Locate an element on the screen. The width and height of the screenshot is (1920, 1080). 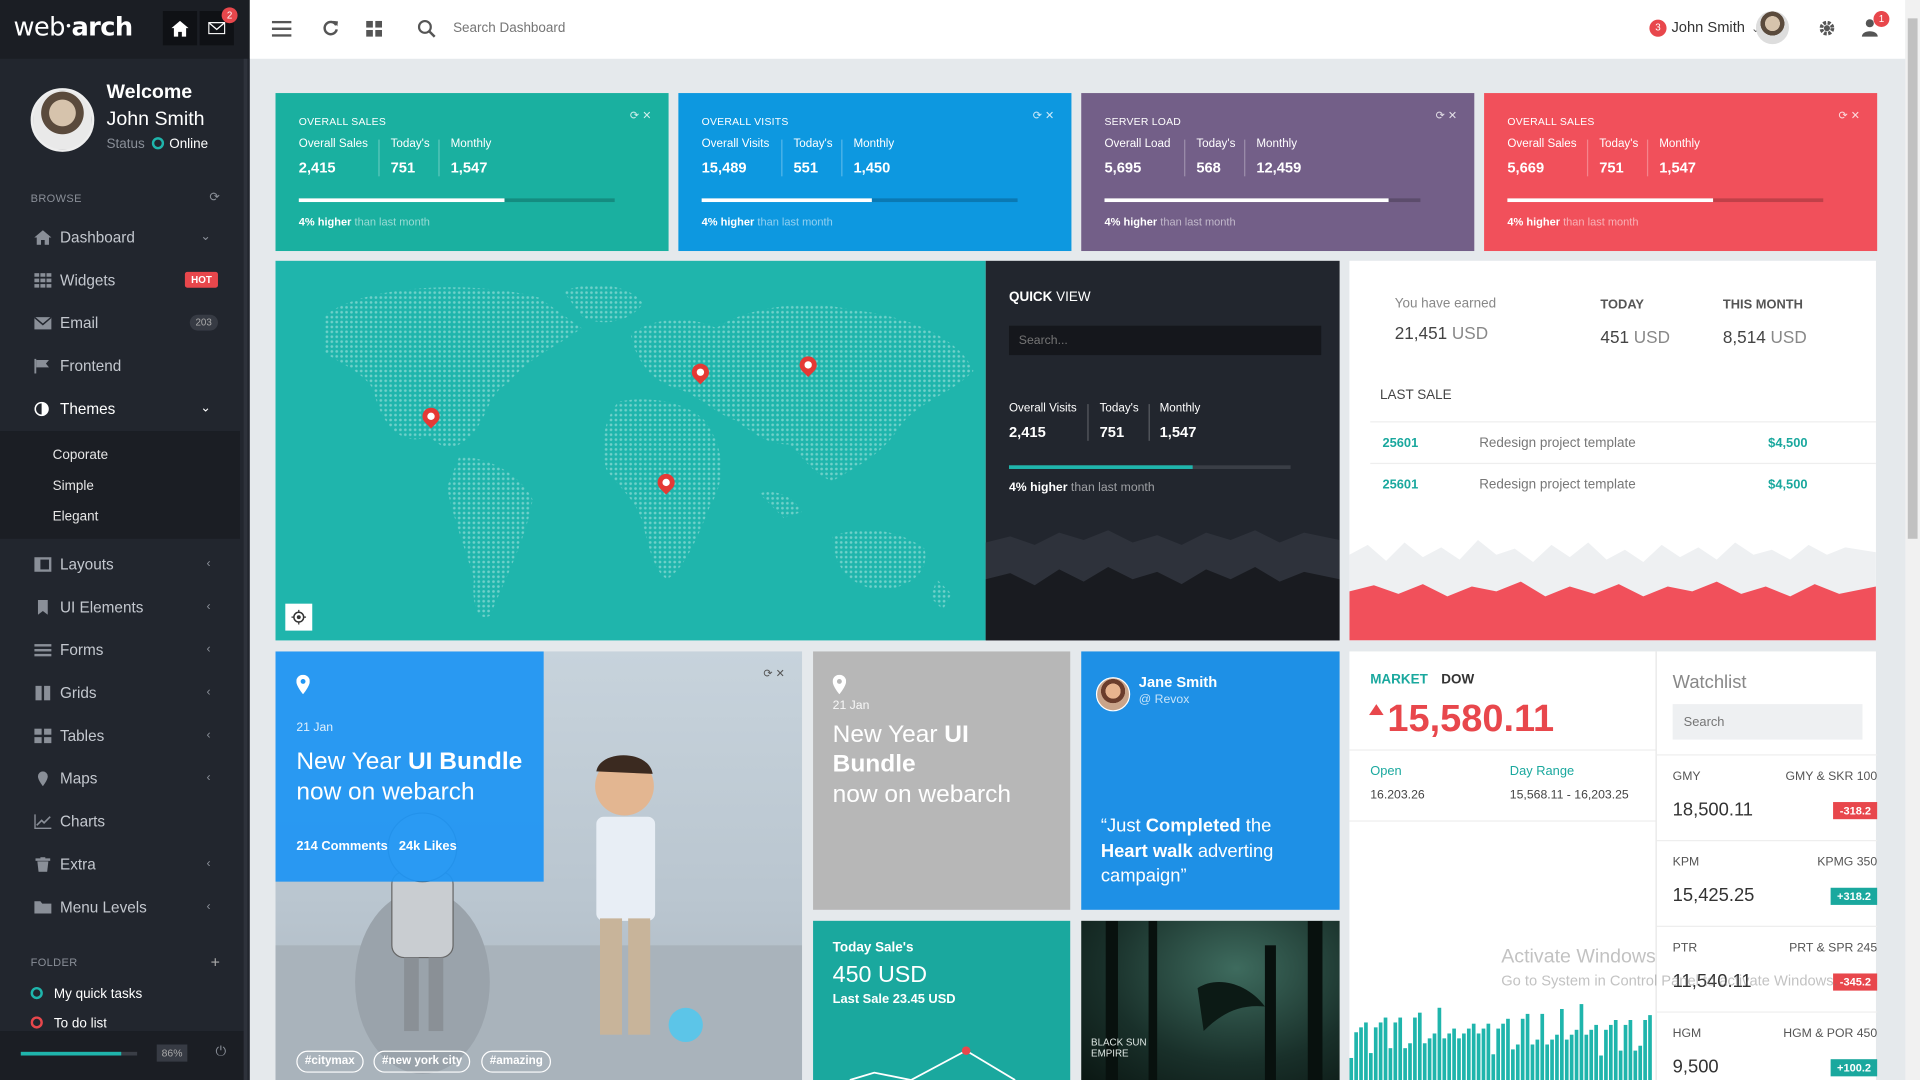
news-bold: UI is located at coordinates (956, 735).